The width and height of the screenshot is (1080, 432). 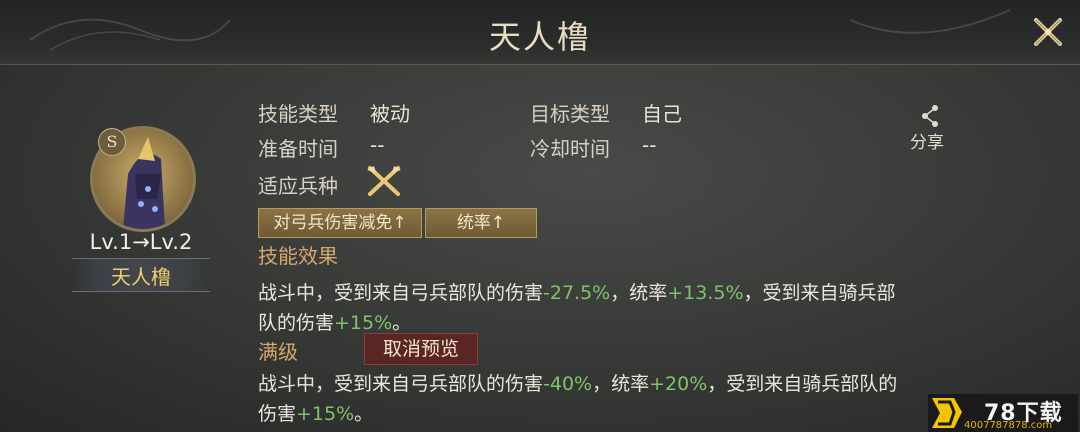 What do you see at coordinates (1008, 425) in the screenshot?
I see `watermark-url: 4007787878.com` at bounding box center [1008, 425].